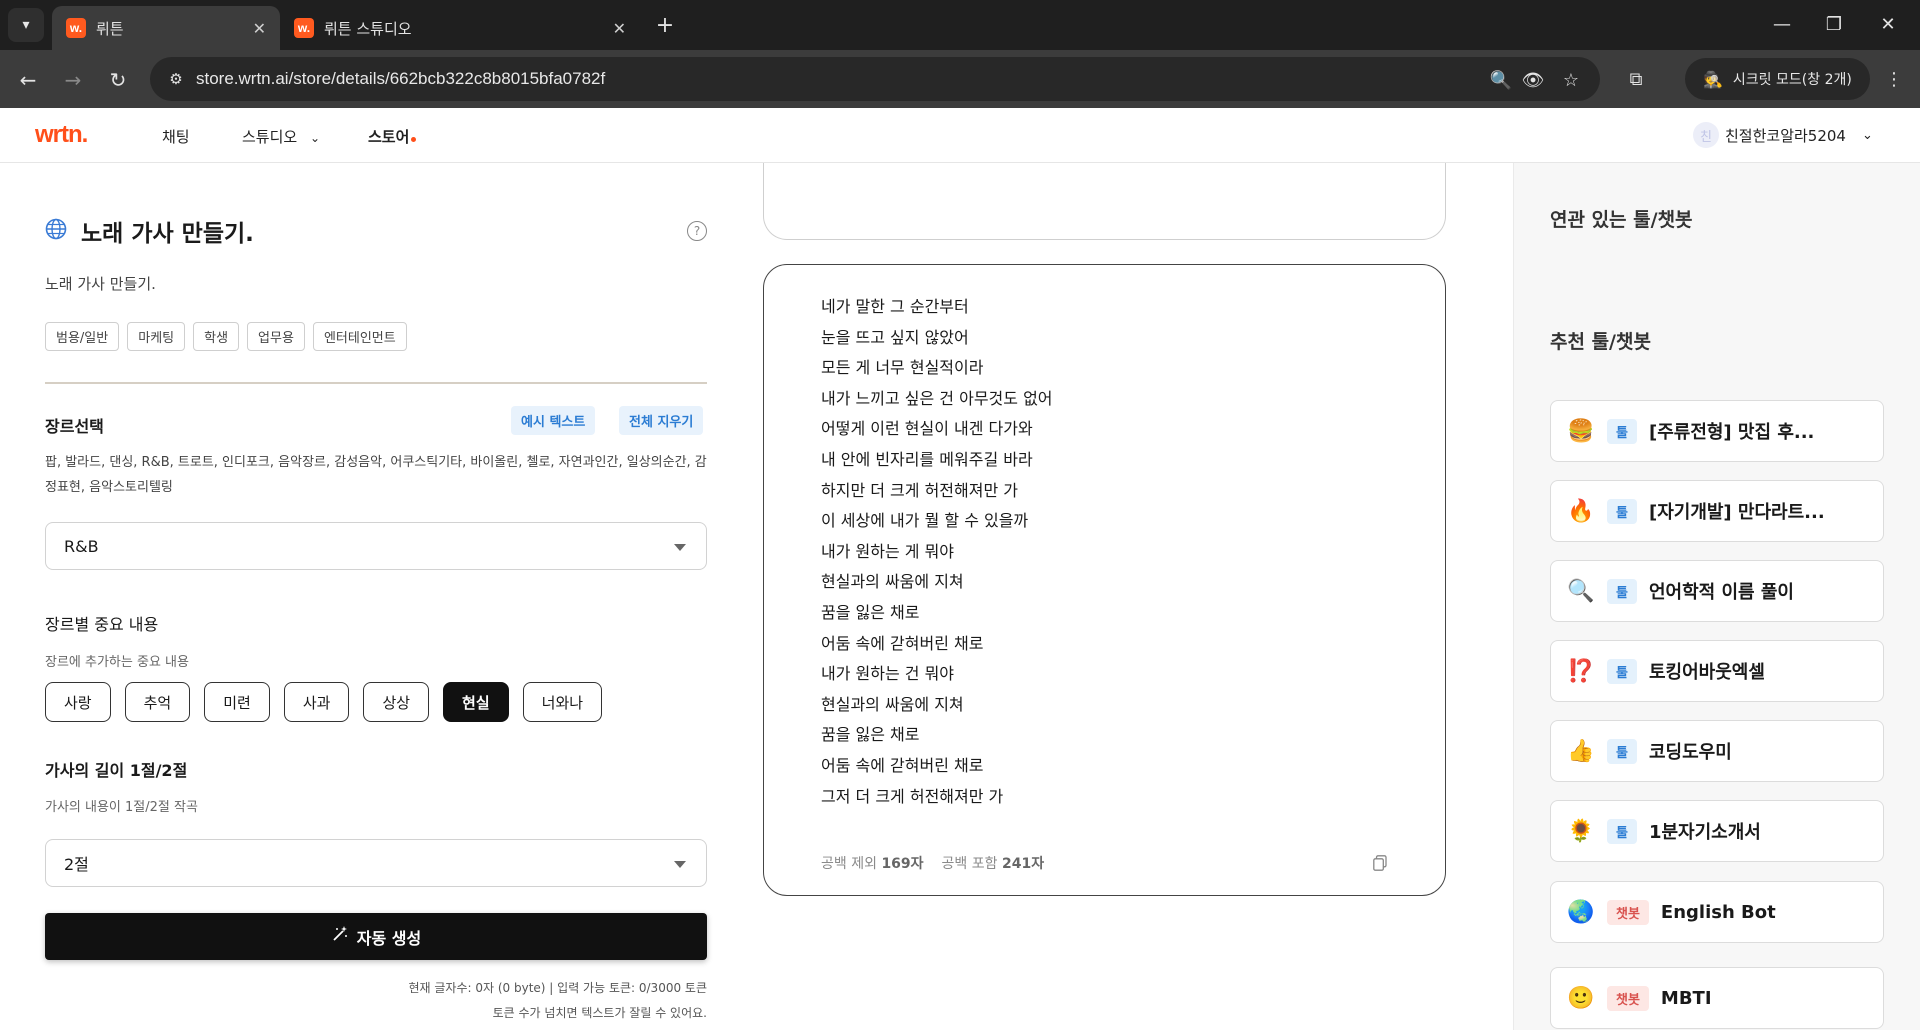 This screenshot has width=1920, height=1030. I want to click on related-heading: 연관 있는 툴/챗봇, so click(1621, 220).